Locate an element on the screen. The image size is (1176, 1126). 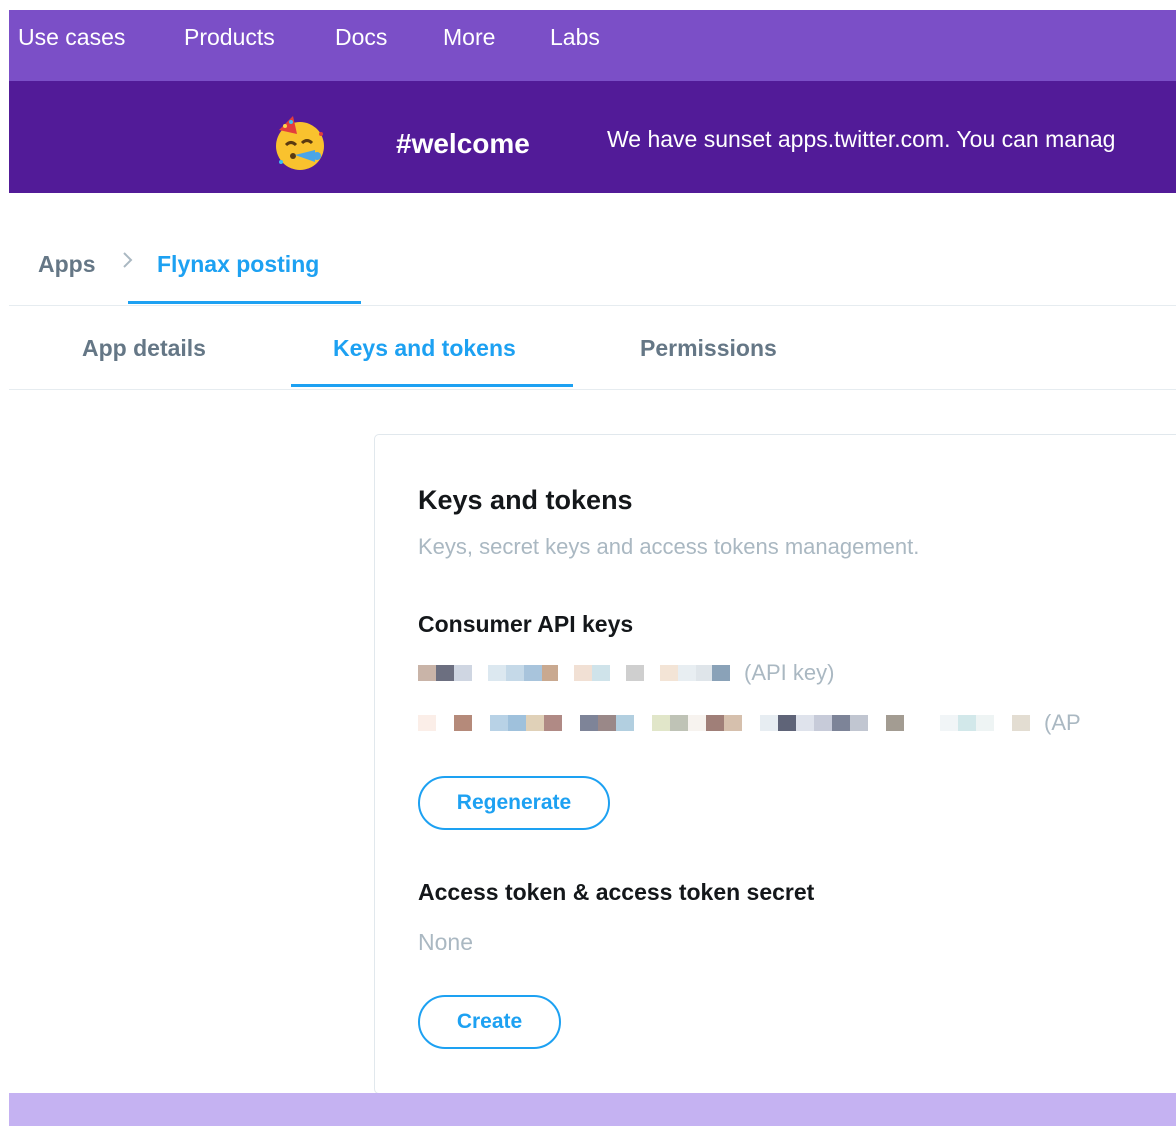
access-token-value: None is located at coordinates (445, 942).